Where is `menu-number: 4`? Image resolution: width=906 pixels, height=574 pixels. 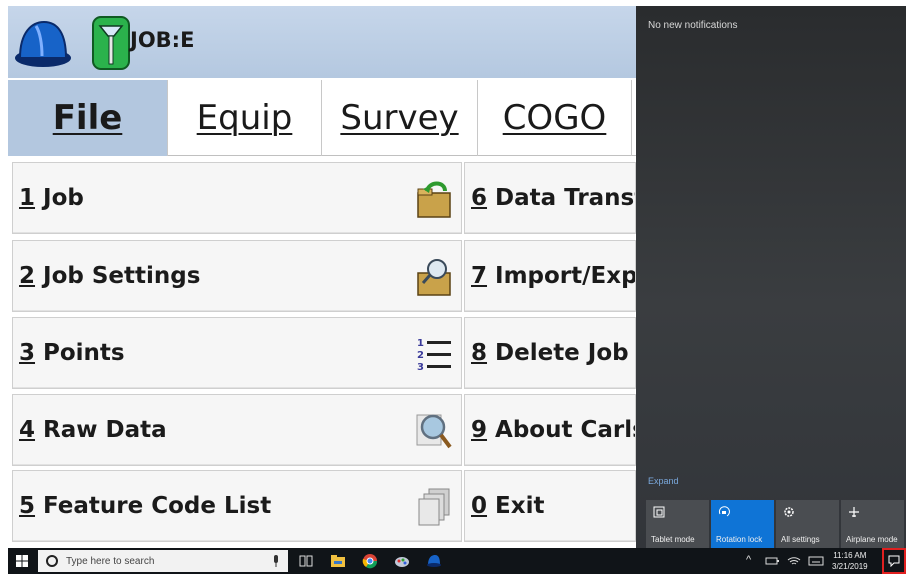
menu-number: 4 is located at coordinates (27, 430).